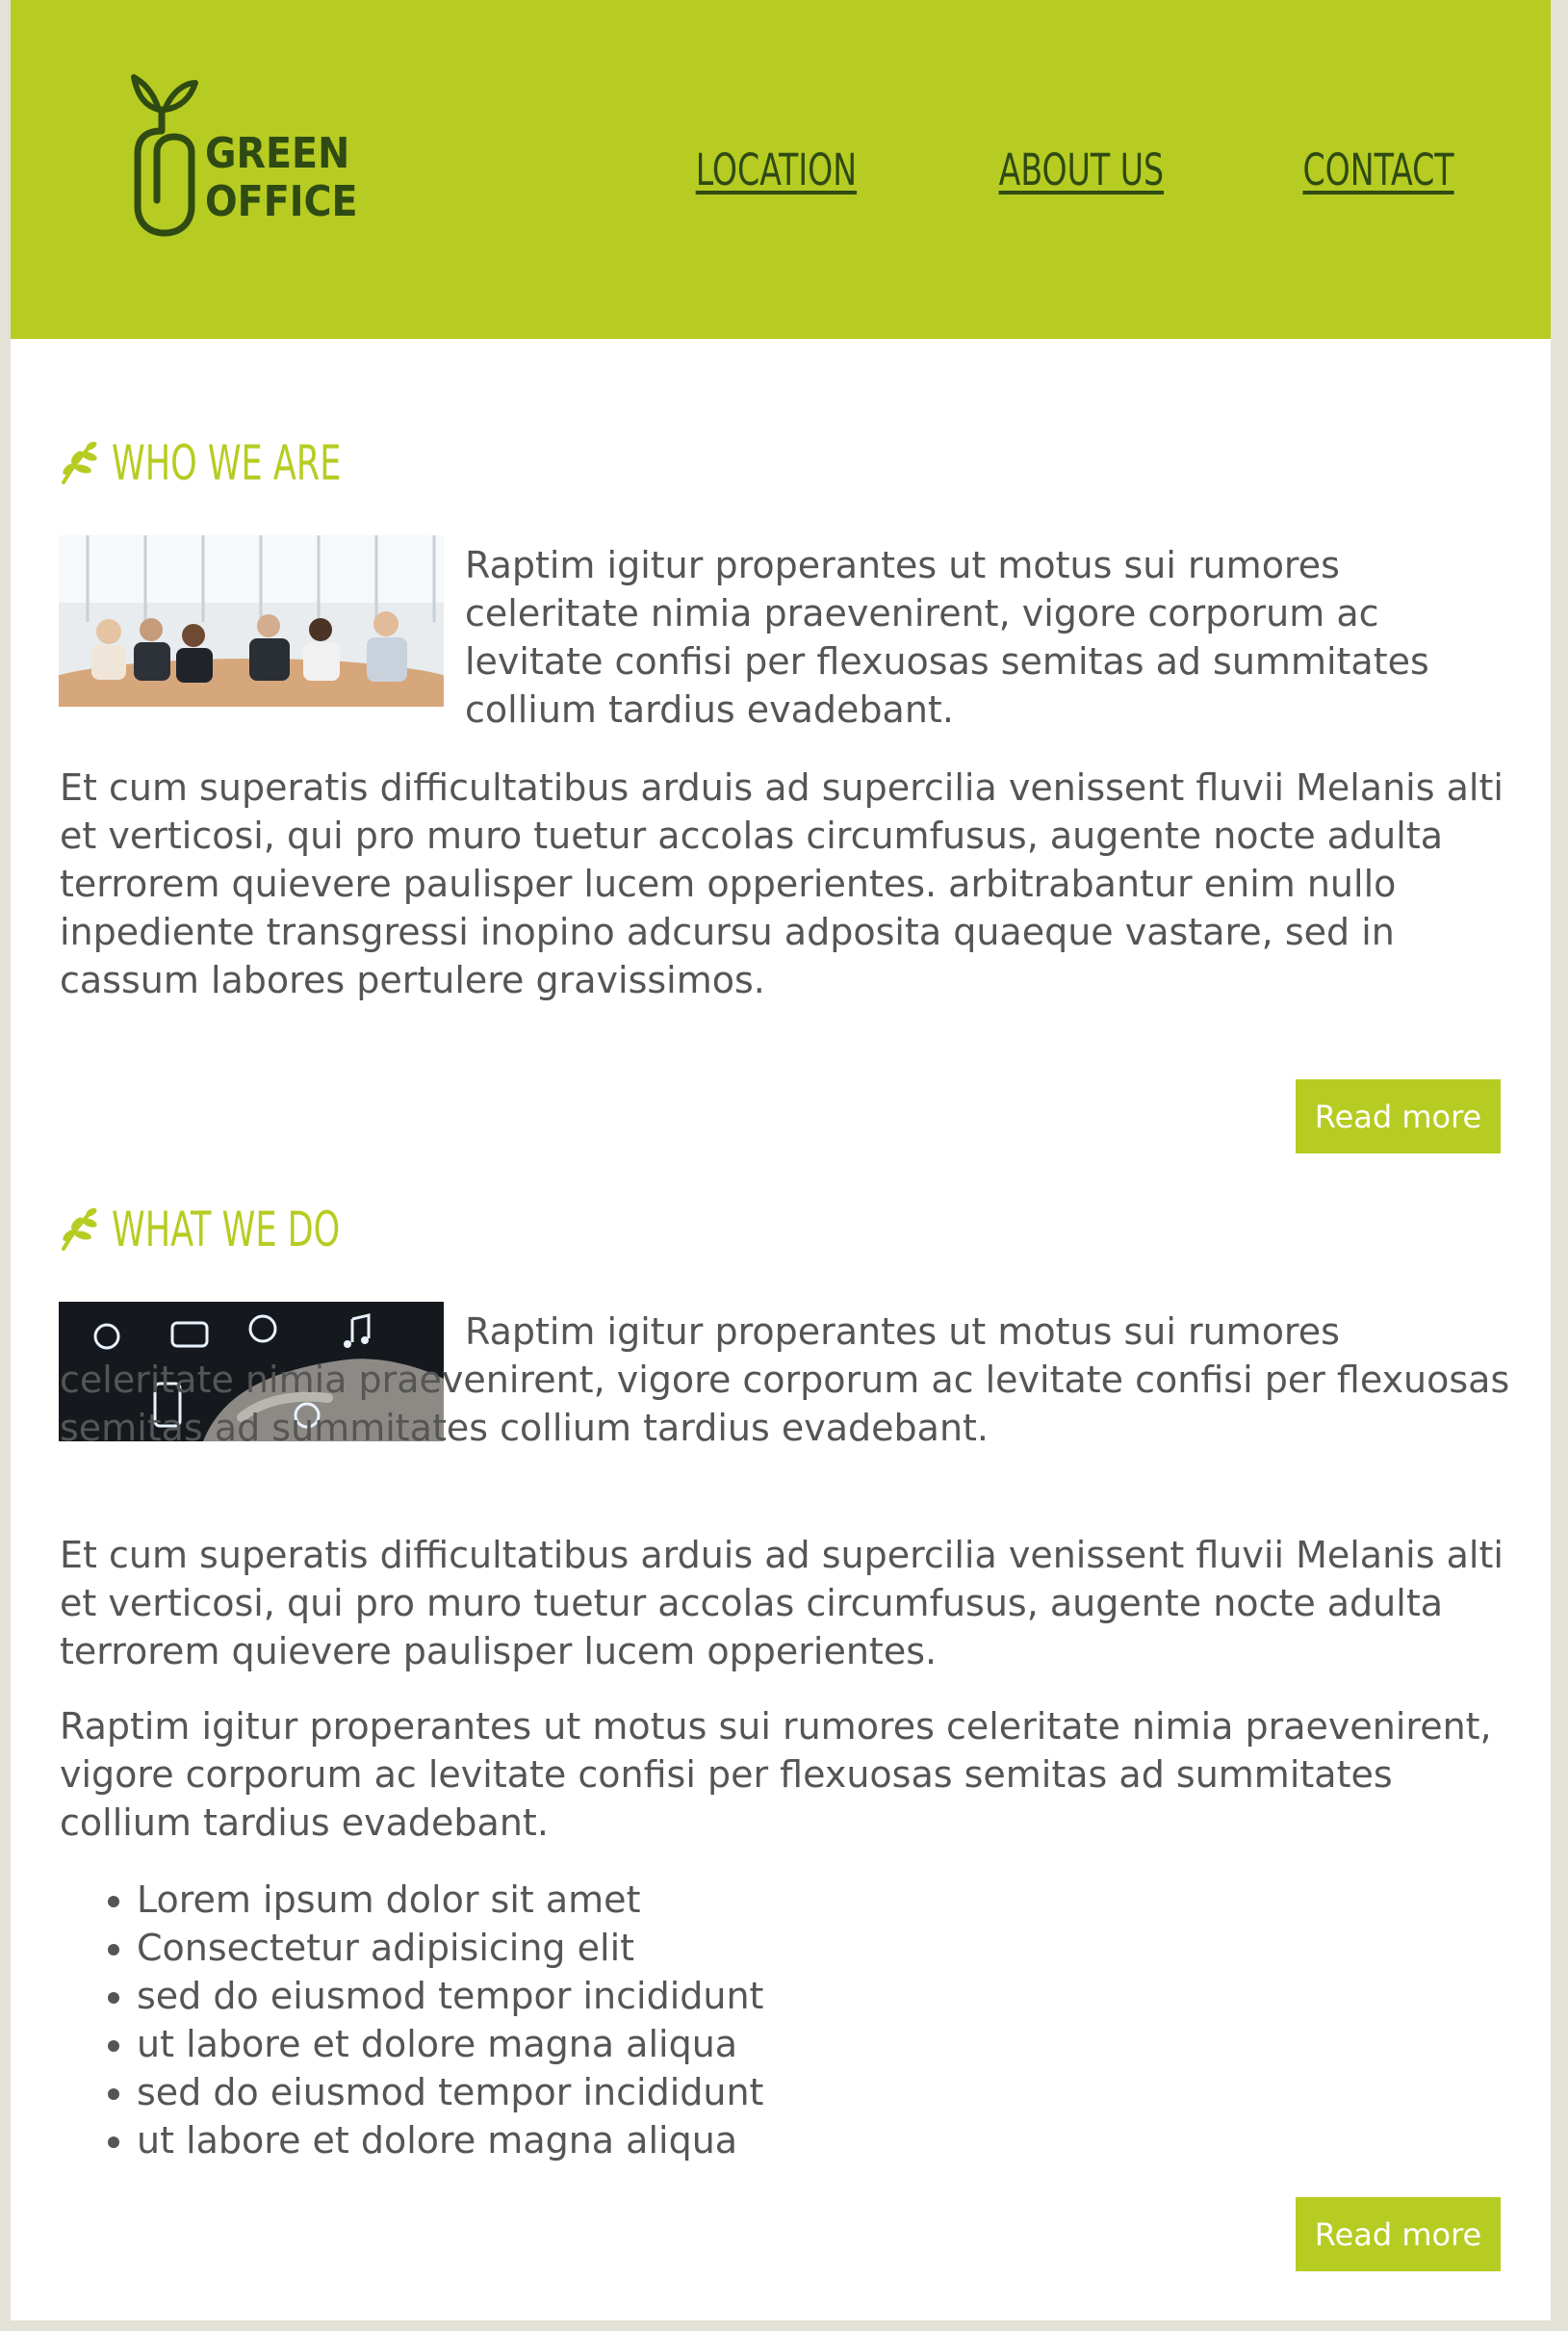  What do you see at coordinates (252, 621) in the screenshot?
I see `business-team-photo` at bounding box center [252, 621].